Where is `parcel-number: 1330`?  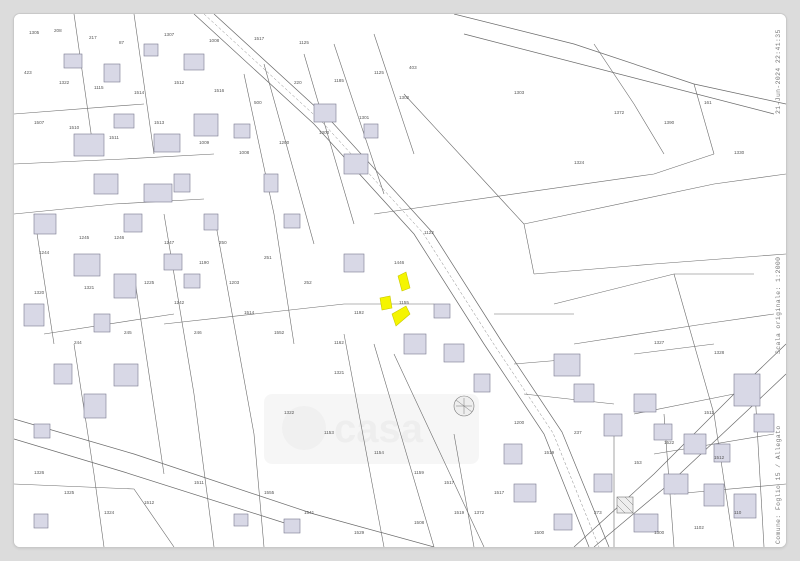 parcel-number: 1330 is located at coordinates (739, 152).